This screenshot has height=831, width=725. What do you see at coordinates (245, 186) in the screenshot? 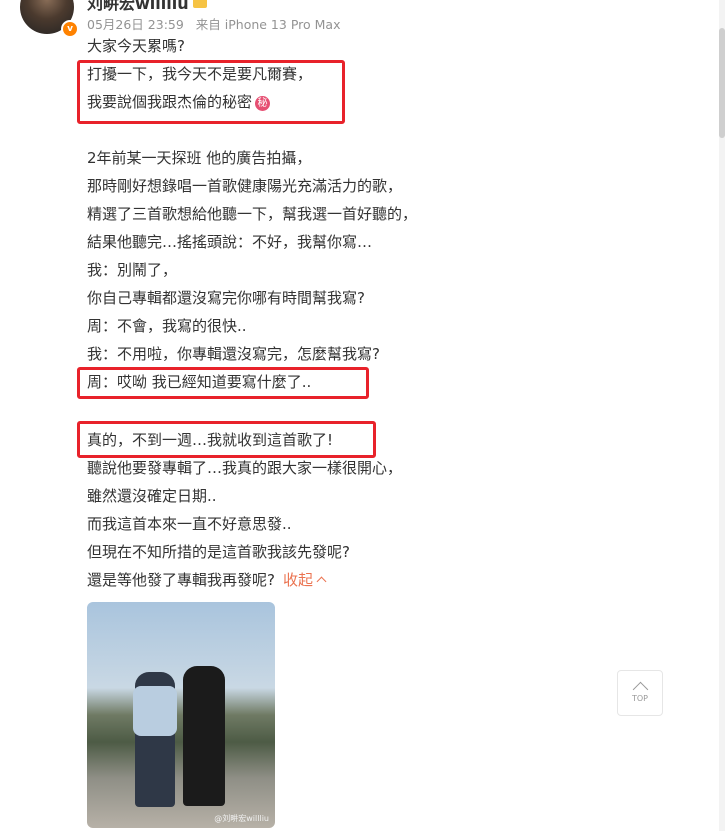
I see `post-line: 那時剛好想錄唱一首歌健康陽光充滿活力的歌，` at bounding box center [245, 186].